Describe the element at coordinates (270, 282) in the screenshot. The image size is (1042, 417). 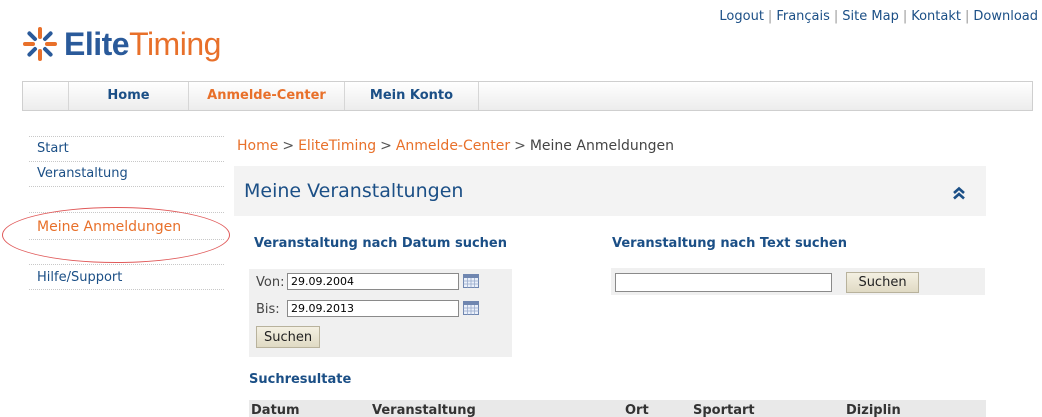
I see `from-label: Von:` at that location.